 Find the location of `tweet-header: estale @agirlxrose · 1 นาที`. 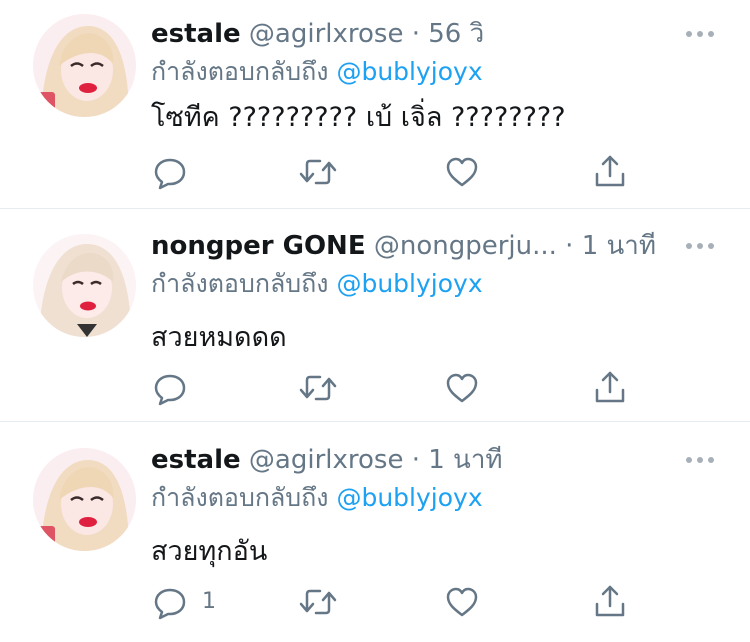

tweet-header: estale @agirlxrose · 1 นาที is located at coordinates (327, 460).